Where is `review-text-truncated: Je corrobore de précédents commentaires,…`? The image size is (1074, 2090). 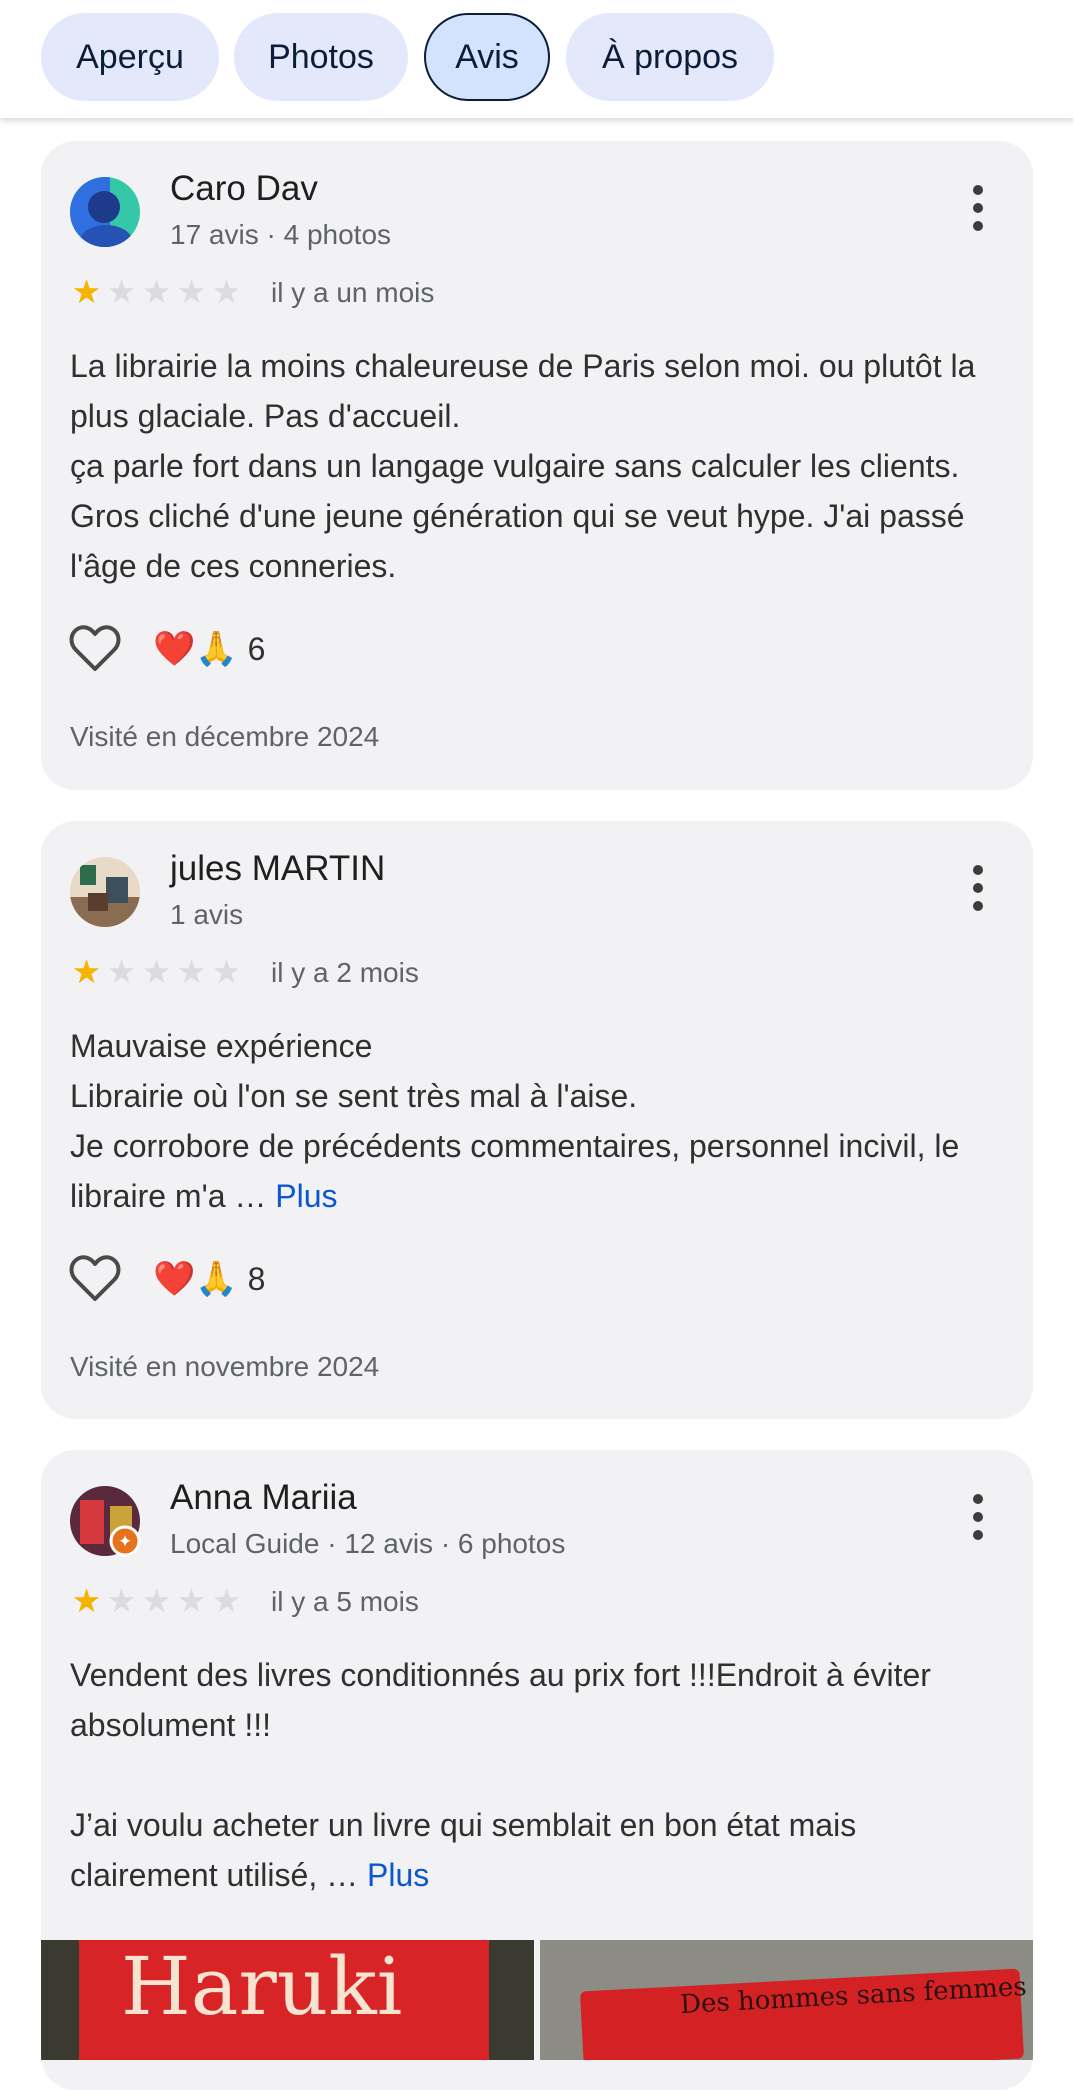 review-text-truncated: Je corrobore de précédents commentaires,… is located at coordinates (515, 1171).